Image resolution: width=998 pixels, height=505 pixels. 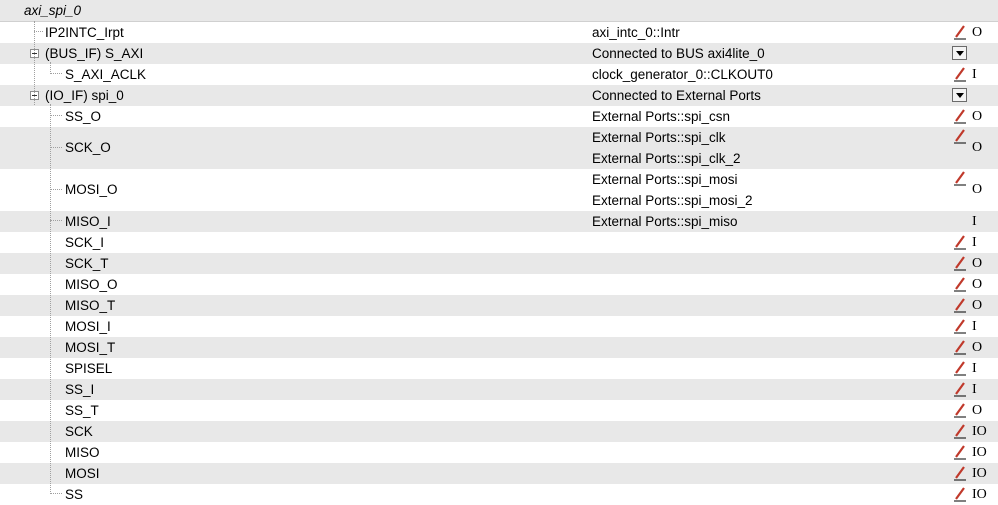 I want to click on tree-row: S_AXI_ACLK clock_generator_0::CLKOUT0 I, so click(x=499, y=74).